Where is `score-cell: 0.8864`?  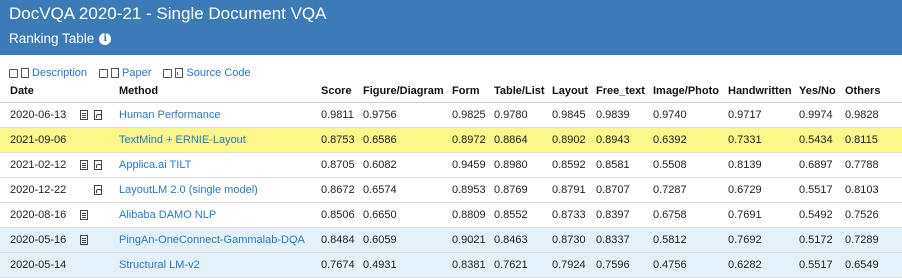
score-cell: 0.8864 is located at coordinates (523, 140).